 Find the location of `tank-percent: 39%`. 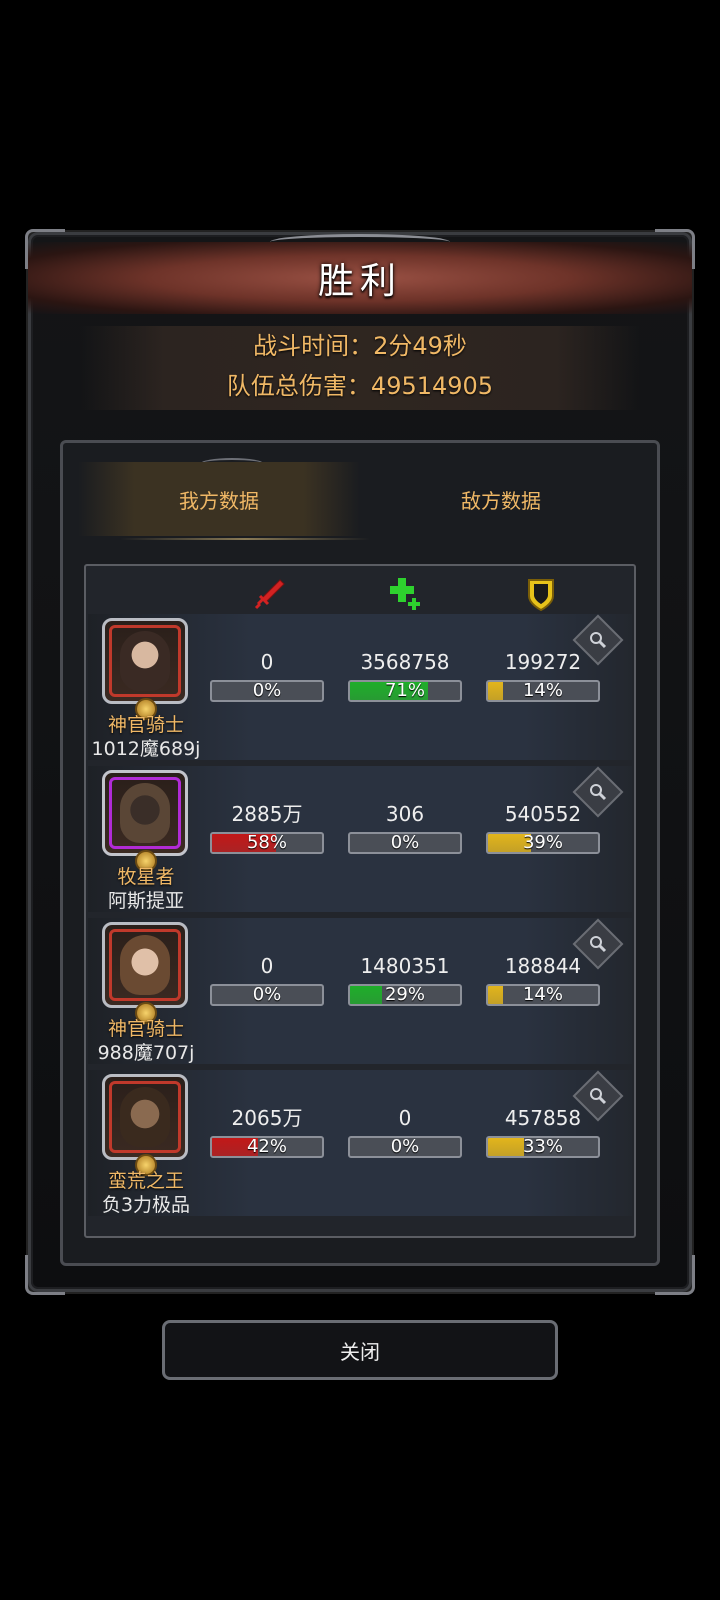

tank-percent: 39% is located at coordinates (542, 842).